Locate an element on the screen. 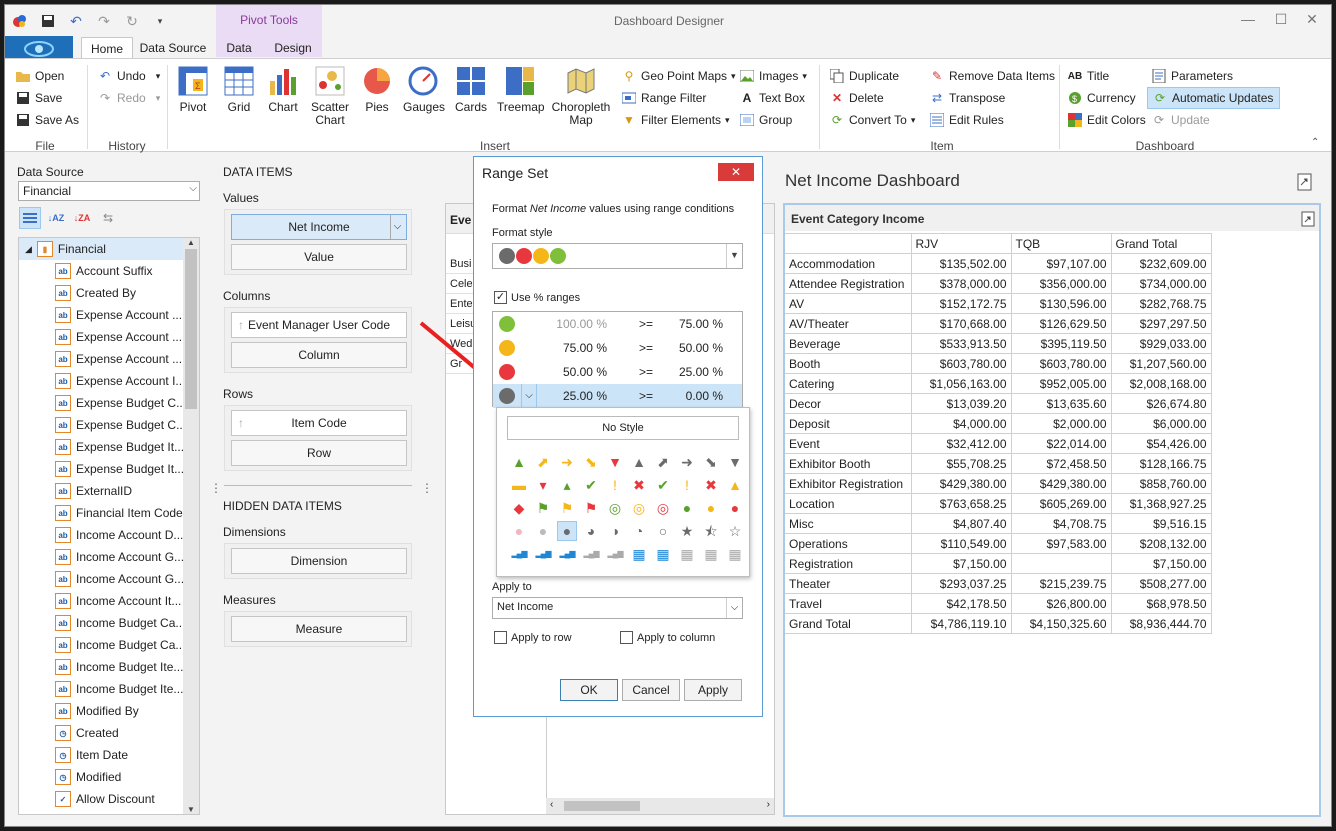 The image size is (1336, 831). row-placeholder: Row is located at coordinates (319, 453).